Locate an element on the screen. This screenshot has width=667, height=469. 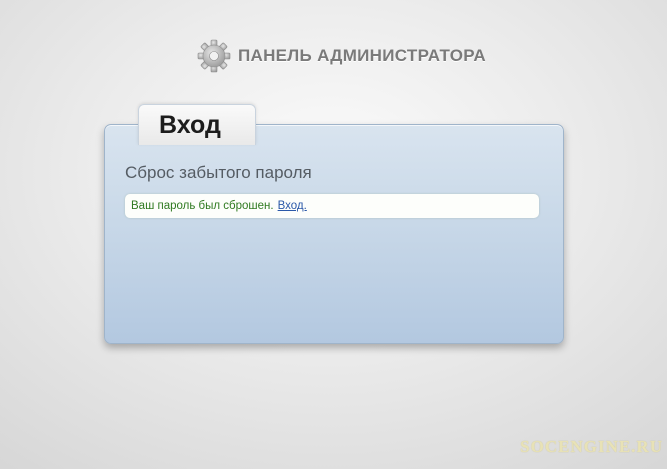
admin-panel-header: ПАНЕЛЬ АДМИНИСТРАТОРА is located at coordinates (341, 56).